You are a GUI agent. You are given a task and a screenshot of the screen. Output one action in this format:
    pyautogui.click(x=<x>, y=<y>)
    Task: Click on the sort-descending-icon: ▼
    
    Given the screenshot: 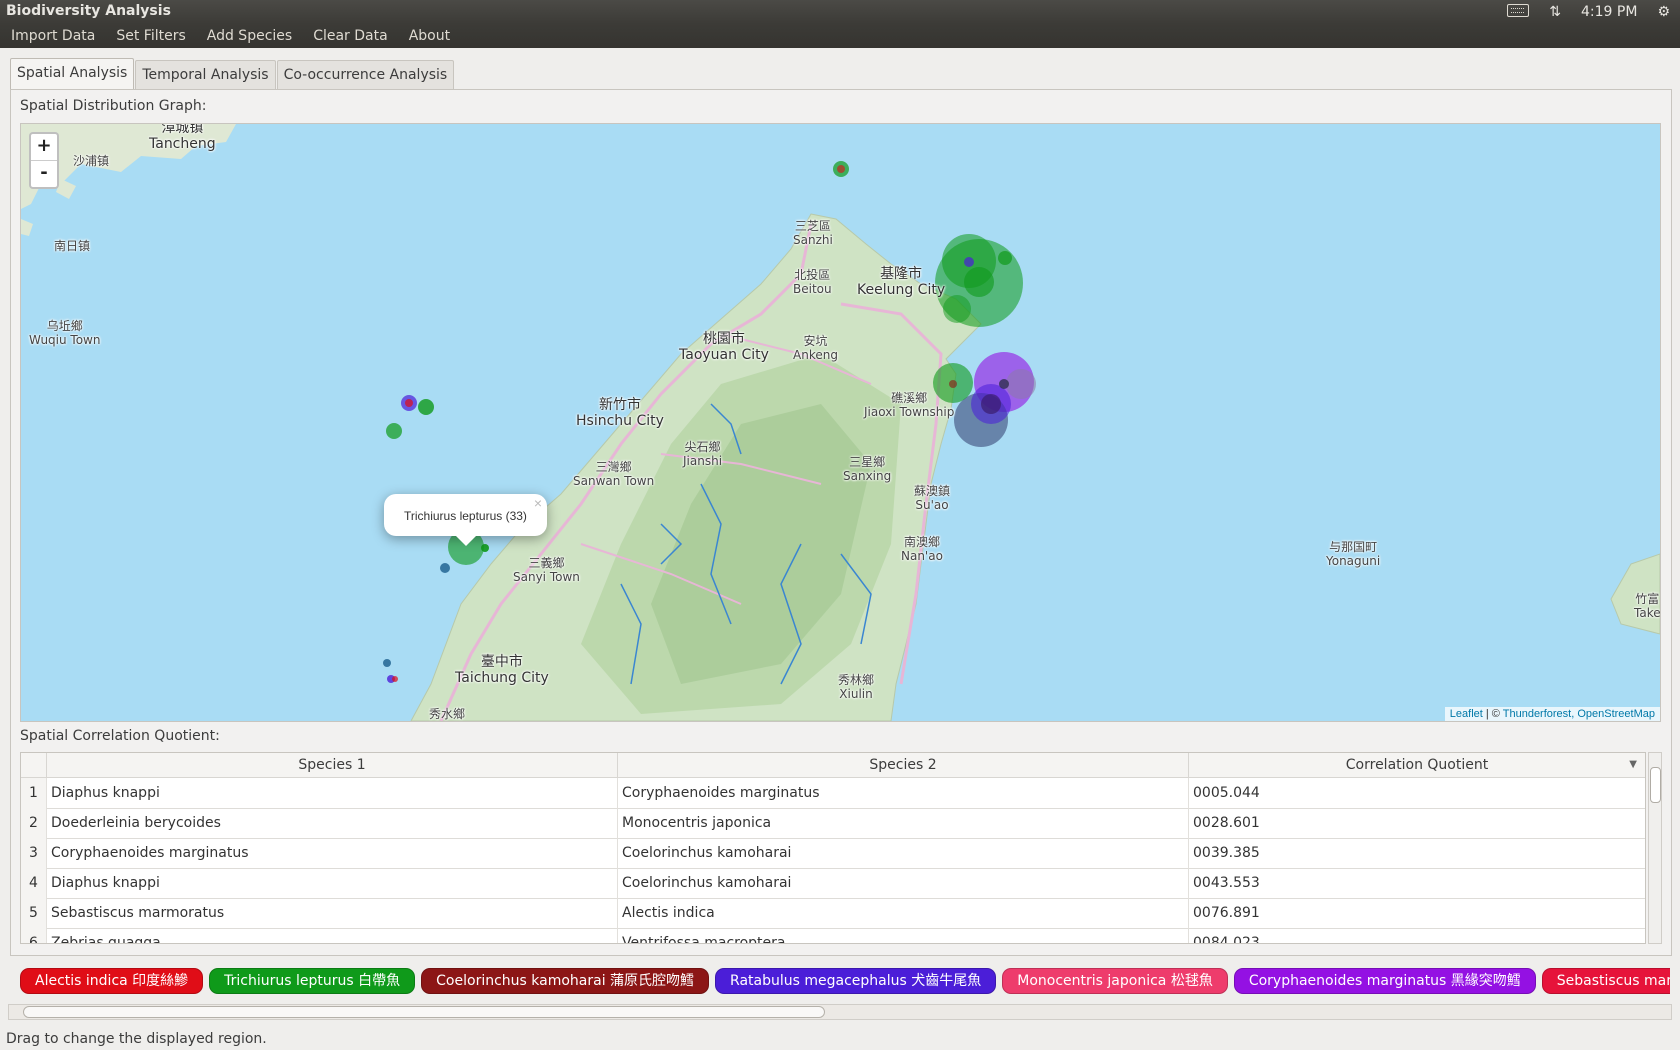 What is the action you would take?
    pyautogui.click(x=1633, y=764)
    